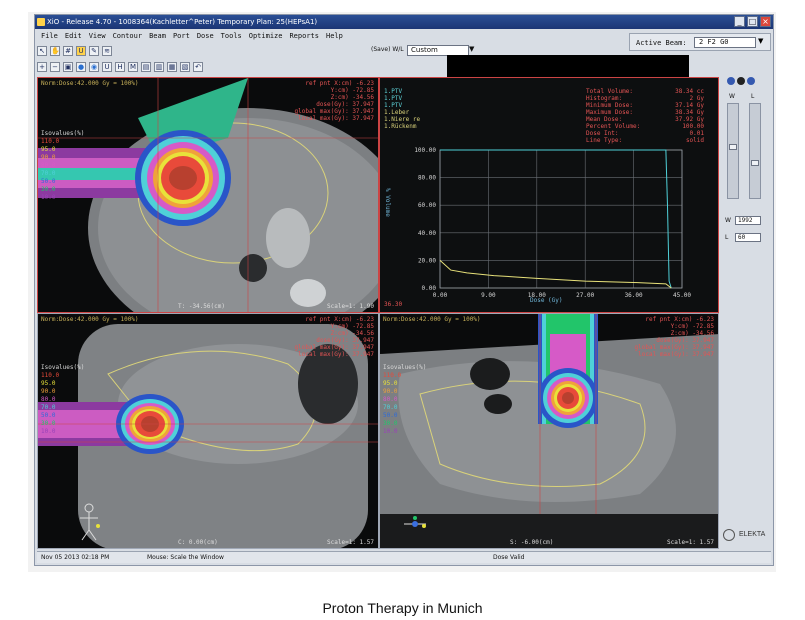 The width and height of the screenshot is (805, 620). What do you see at coordinates (107, 67) in the screenshot?
I see `u-icon: U` at bounding box center [107, 67].